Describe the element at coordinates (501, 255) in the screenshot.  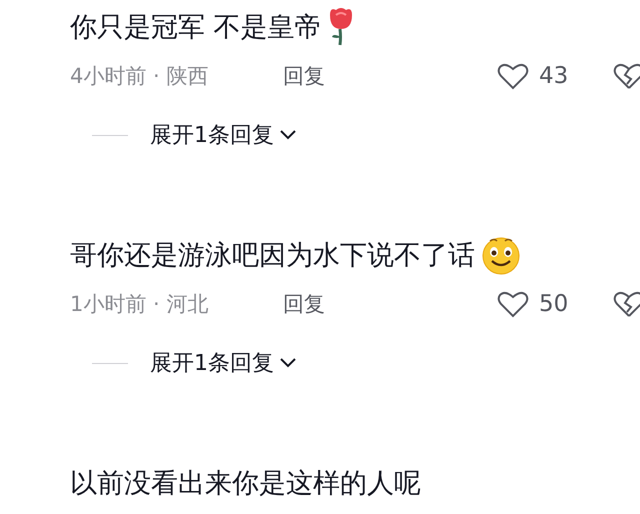
I see `smiley-icon` at that location.